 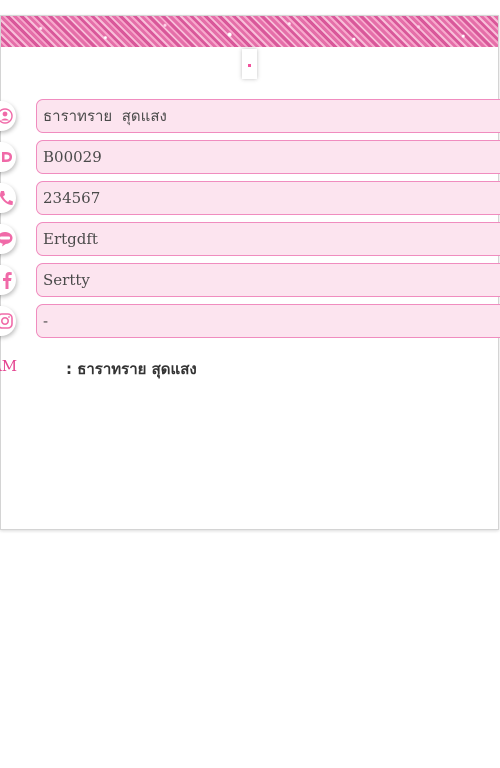 I want to click on glitter-banner, so click(x=249, y=31).